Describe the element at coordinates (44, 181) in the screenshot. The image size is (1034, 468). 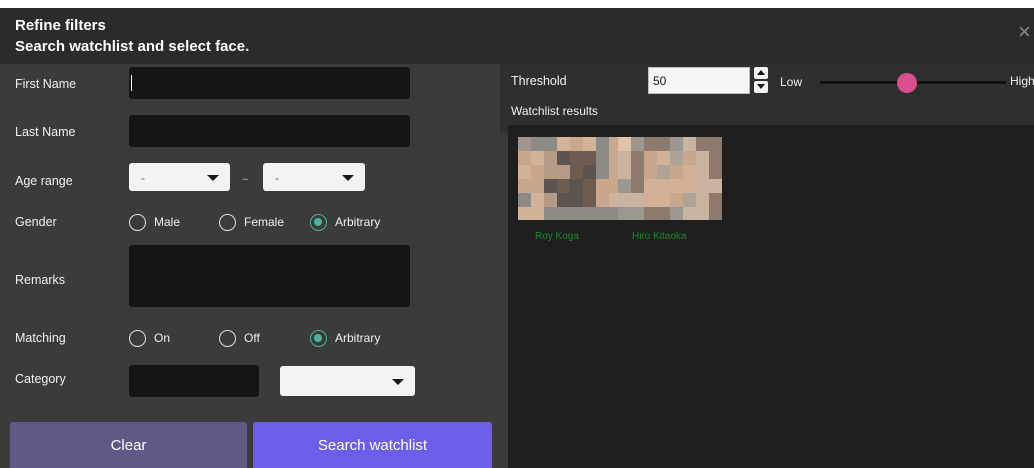
I see `age-range-label: Age range` at that location.